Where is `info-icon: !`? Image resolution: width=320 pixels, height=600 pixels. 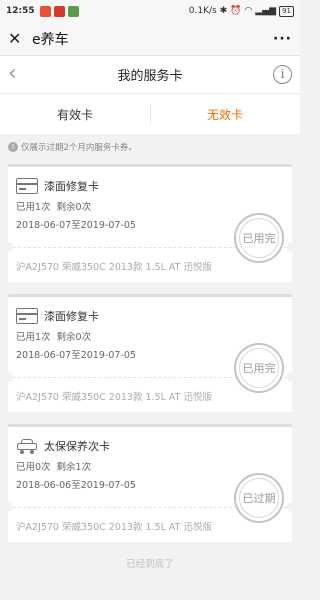 info-icon: ! is located at coordinates (13, 147).